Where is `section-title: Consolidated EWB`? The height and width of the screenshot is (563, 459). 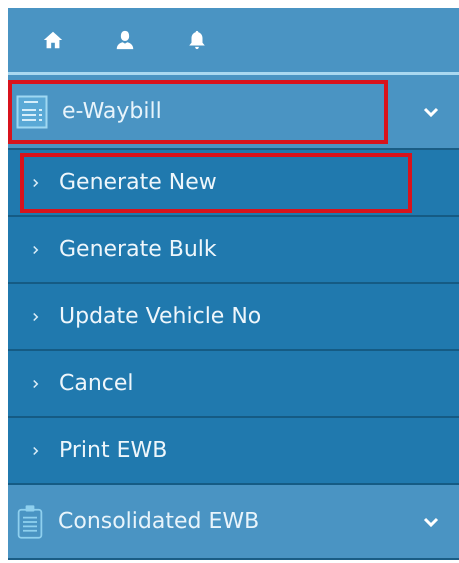
section-title: Consolidated EWB is located at coordinates (159, 521).